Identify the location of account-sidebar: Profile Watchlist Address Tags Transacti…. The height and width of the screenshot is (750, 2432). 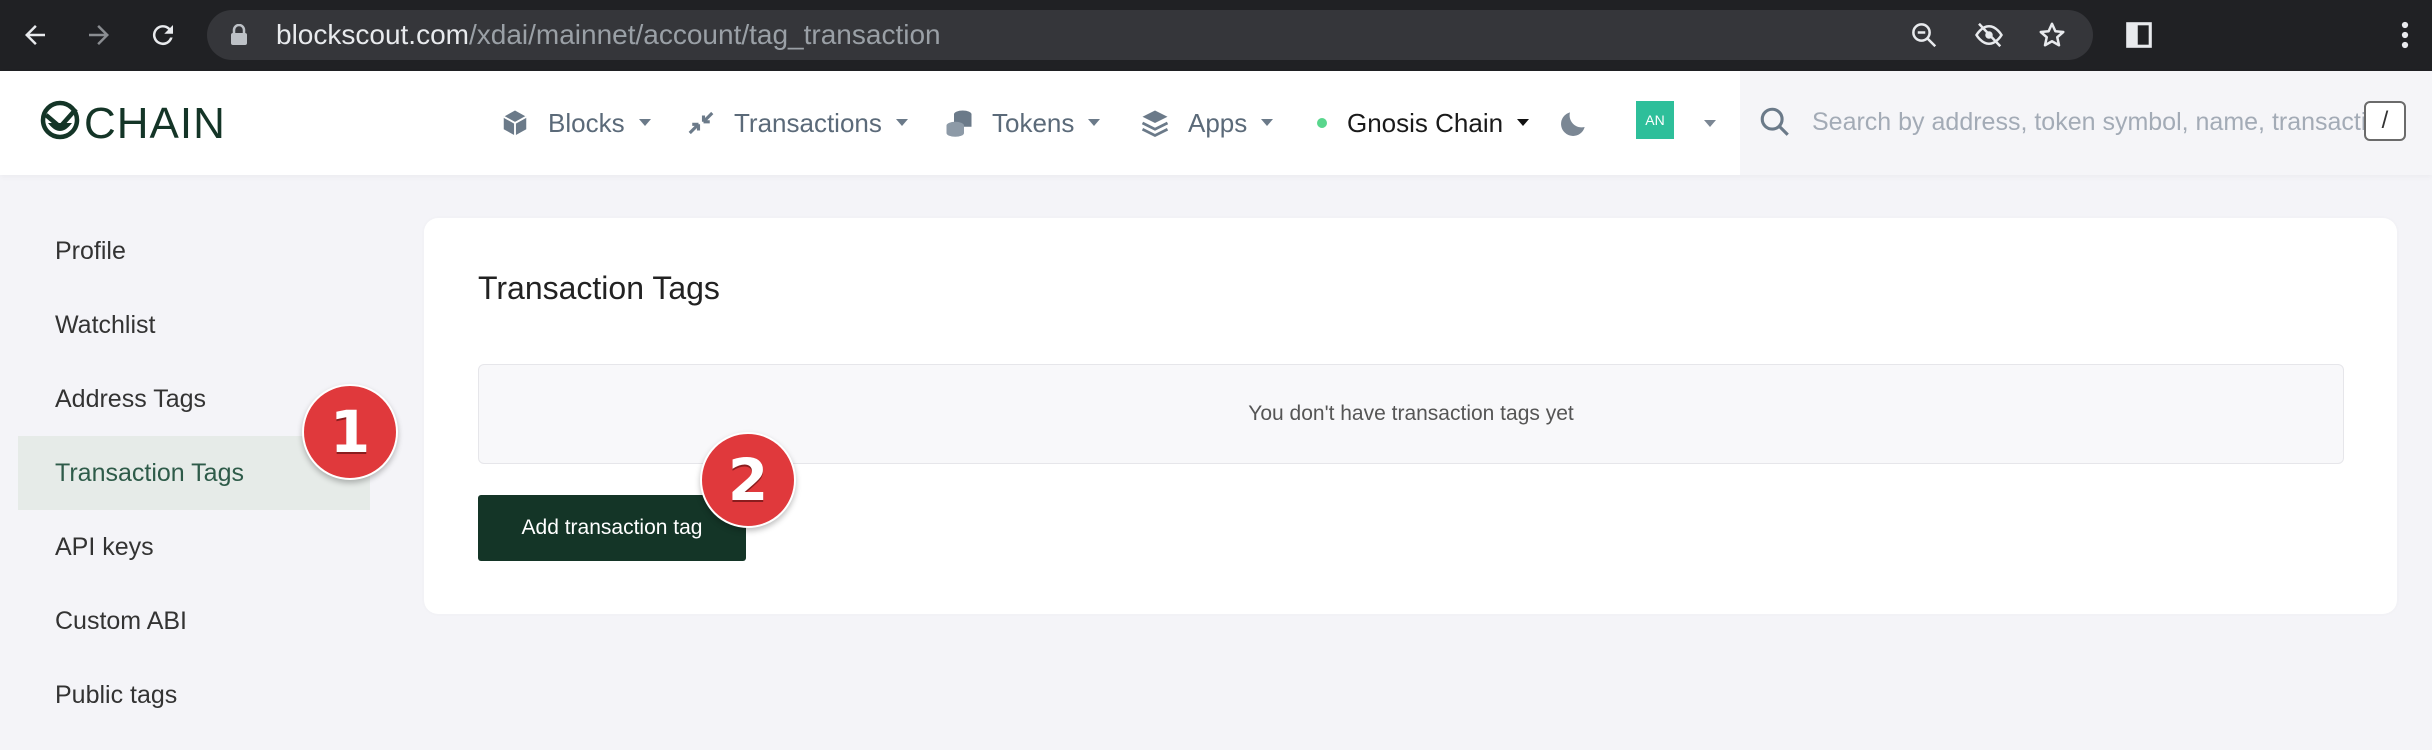
(194, 473).